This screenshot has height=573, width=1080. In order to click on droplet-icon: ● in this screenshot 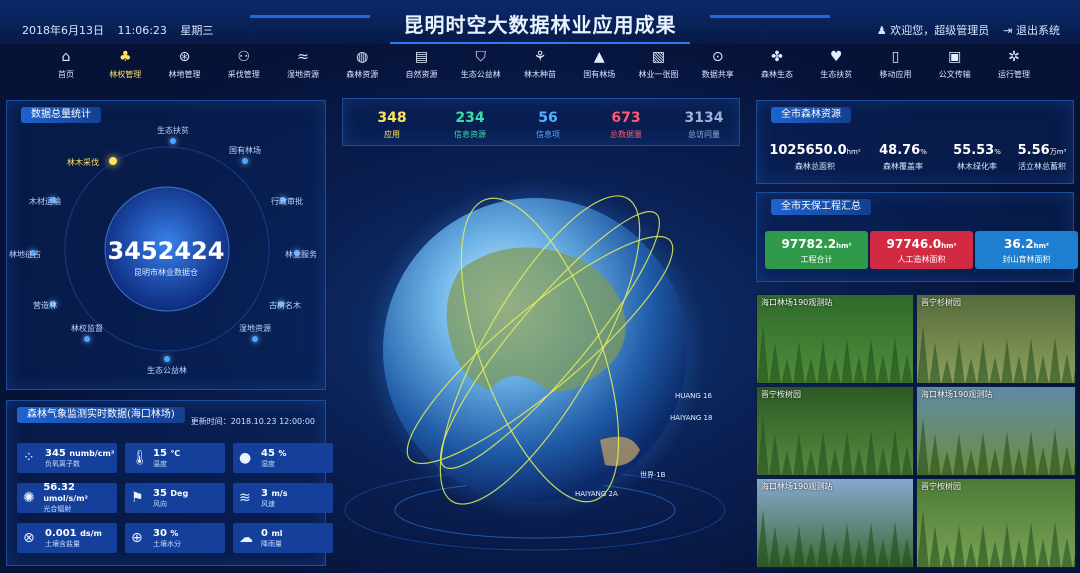, I will do `click(245, 458)`.